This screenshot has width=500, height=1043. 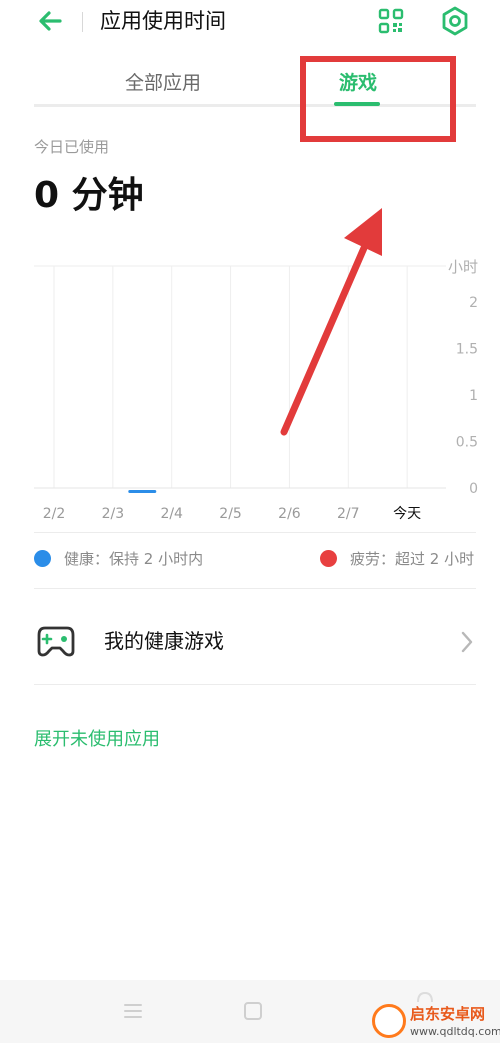 What do you see at coordinates (50, 21) in the screenshot?
I see `arrow-left-icon` at bounding box center [50, 21].